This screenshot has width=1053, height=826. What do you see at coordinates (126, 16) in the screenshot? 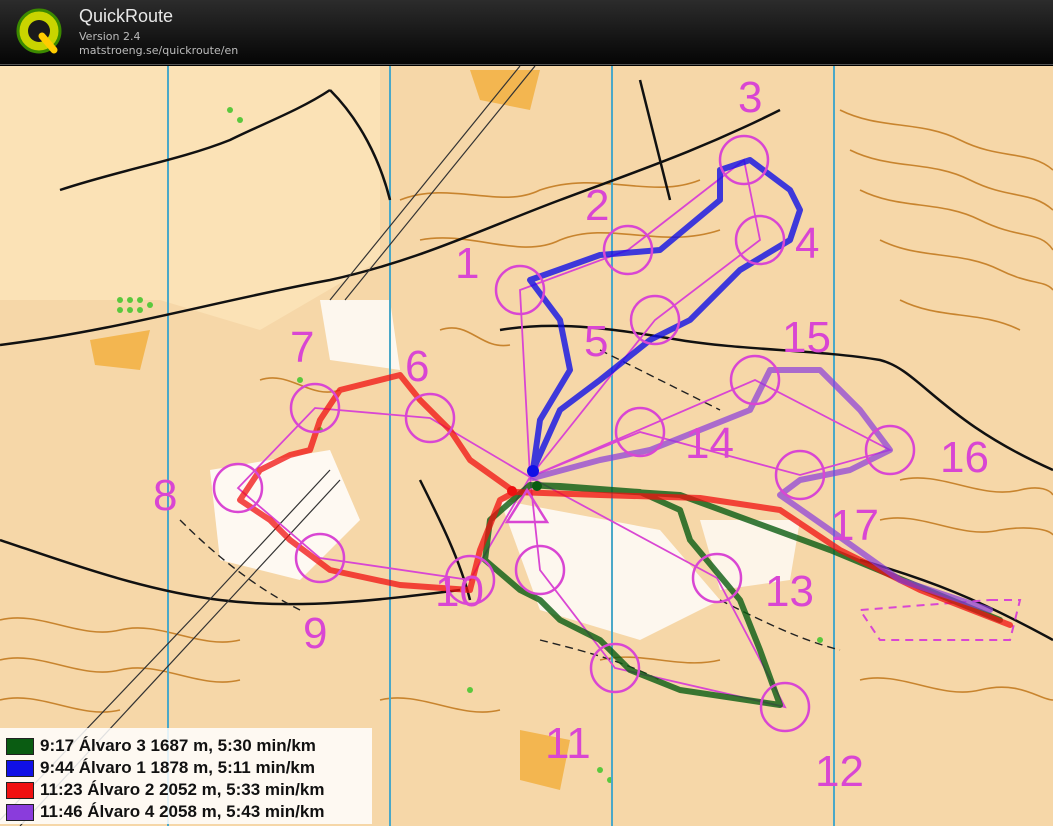
I see `app-title: QuickRoute` at bounding box center [126, 16].